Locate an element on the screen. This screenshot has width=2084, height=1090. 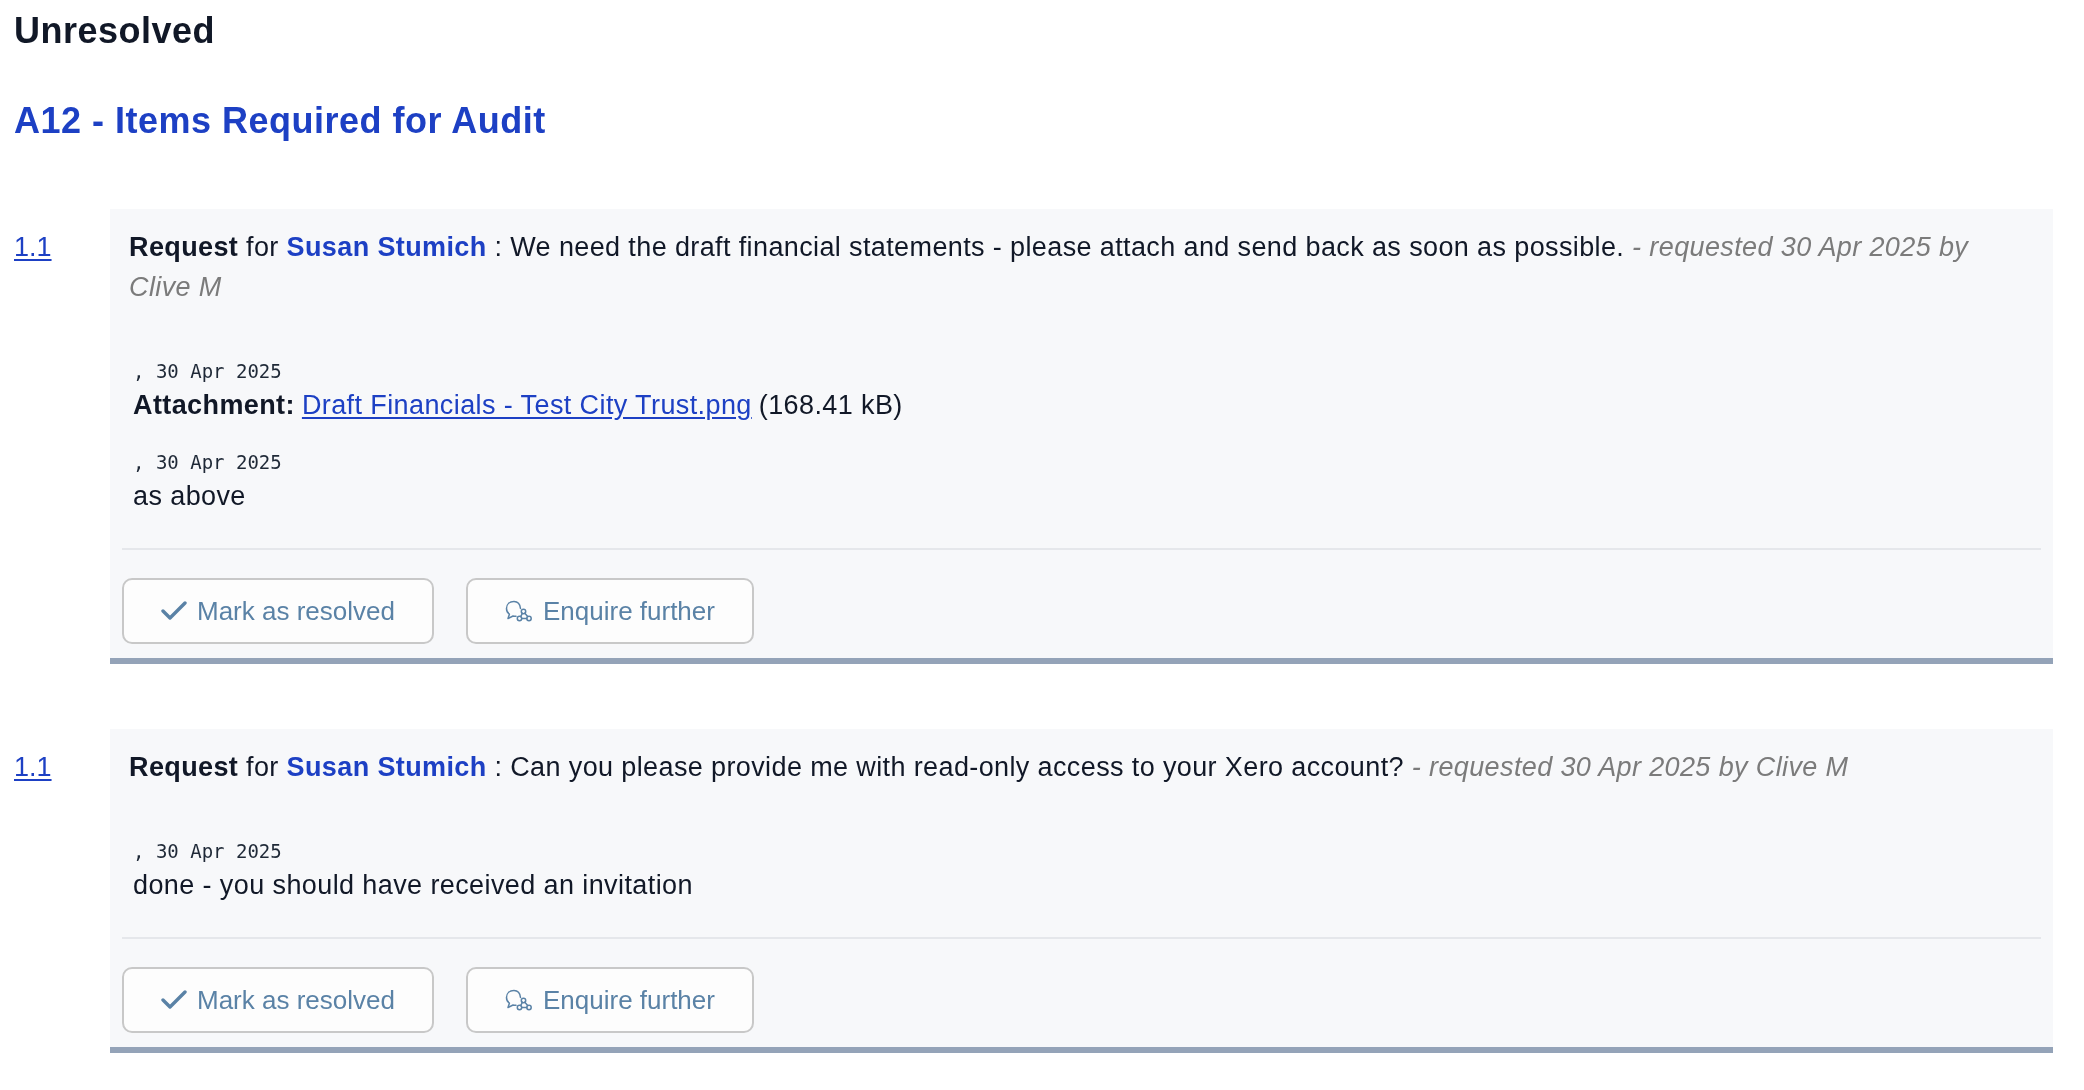
attachment-link: Draft Financials - Test City Trust.png is located at coordinates (526, 405).